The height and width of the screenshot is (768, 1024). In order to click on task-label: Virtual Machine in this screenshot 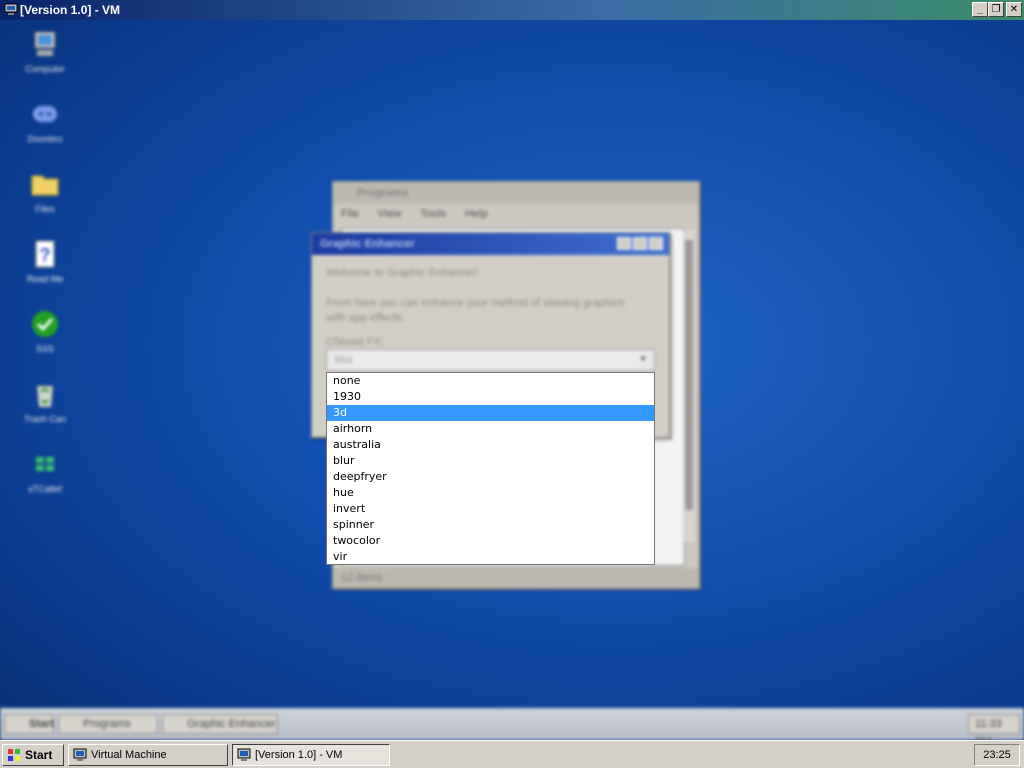, I will do `click(129, 755)`.